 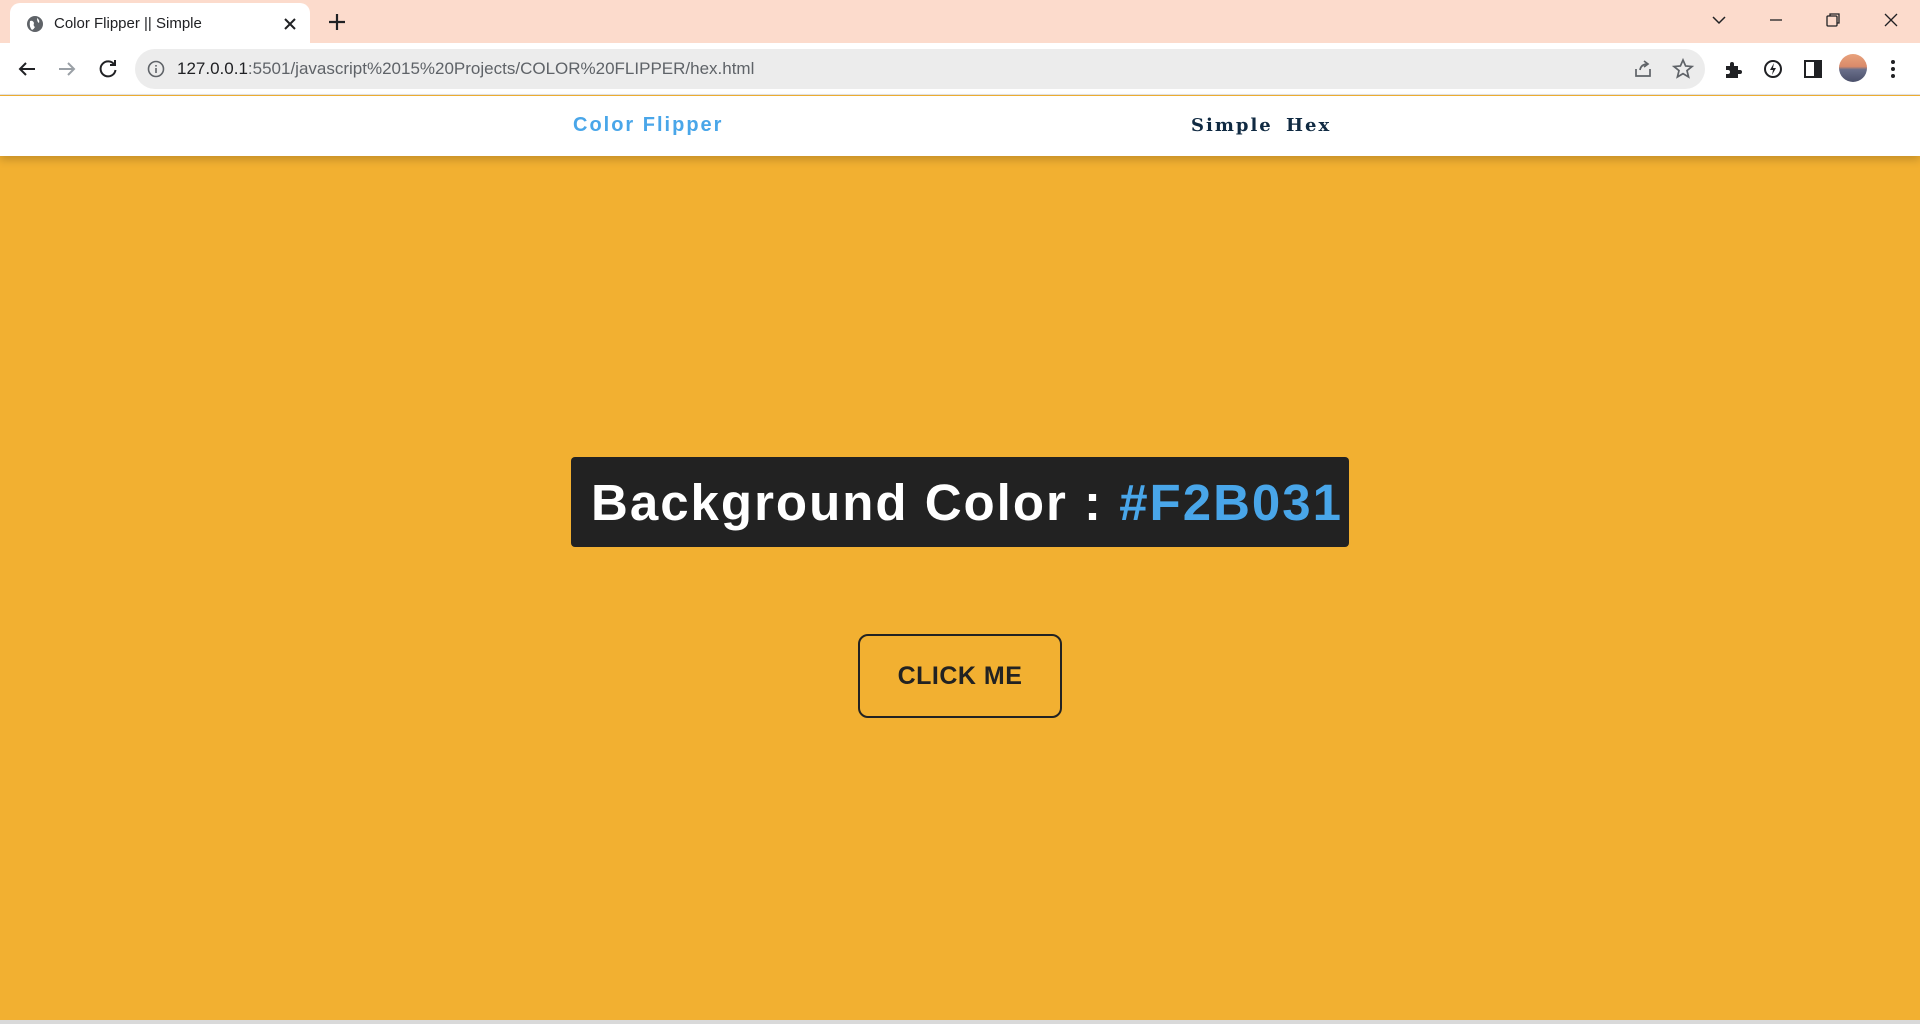 What do you see at coordinates (648, 125) in the screenshot?
I see `brand-title: Color Flipper` at bounding box center [648, 125].